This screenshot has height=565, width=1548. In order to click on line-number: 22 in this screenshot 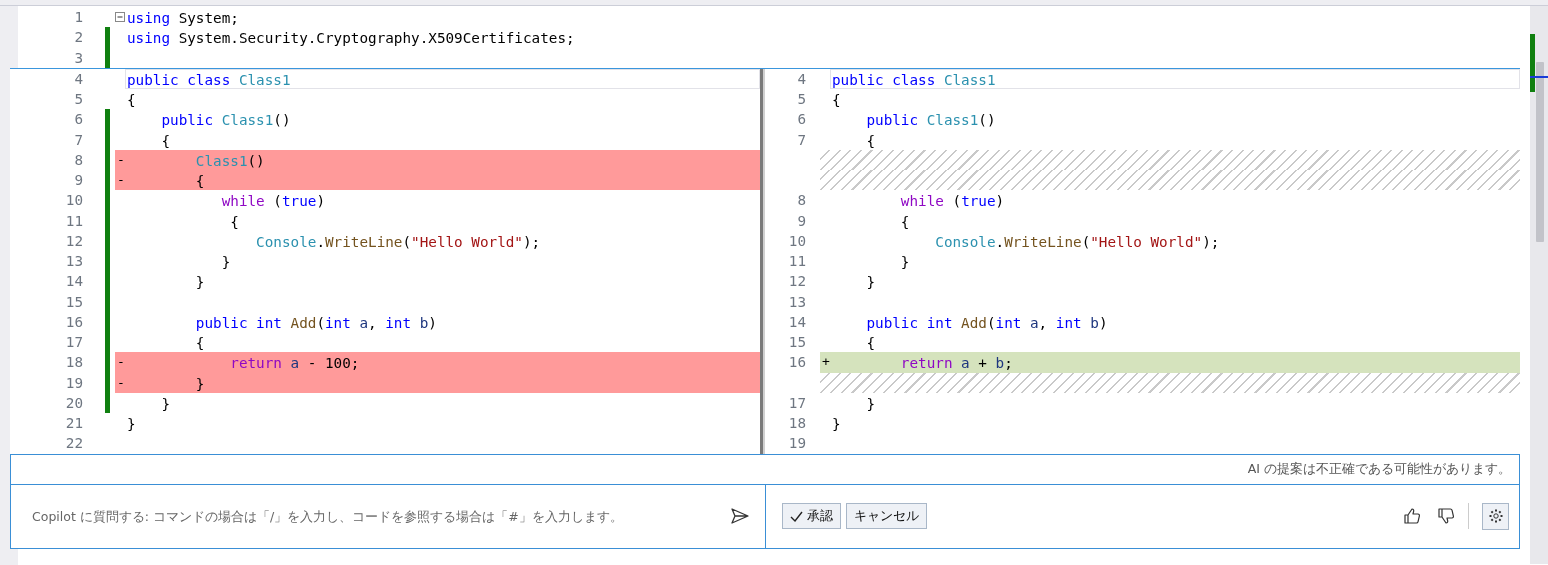, I will do `click(73, 444)`.